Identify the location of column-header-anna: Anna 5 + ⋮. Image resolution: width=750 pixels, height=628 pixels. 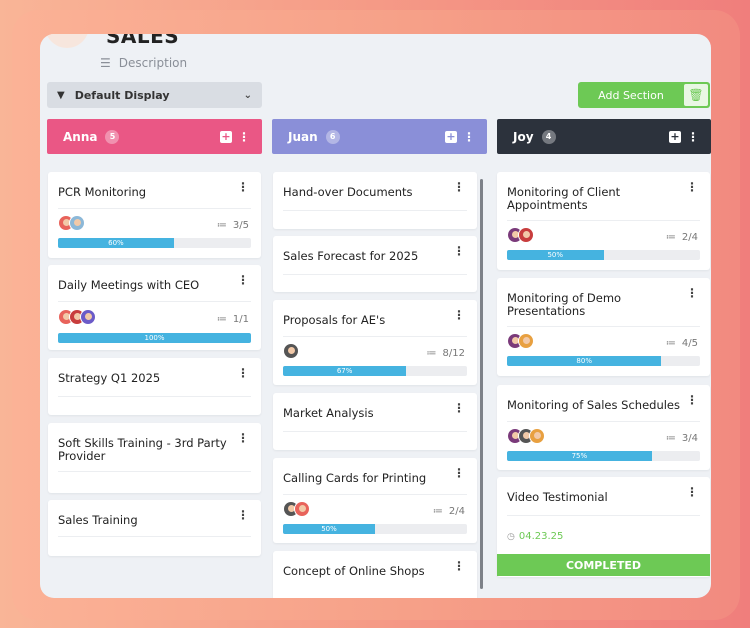
(154, 136).